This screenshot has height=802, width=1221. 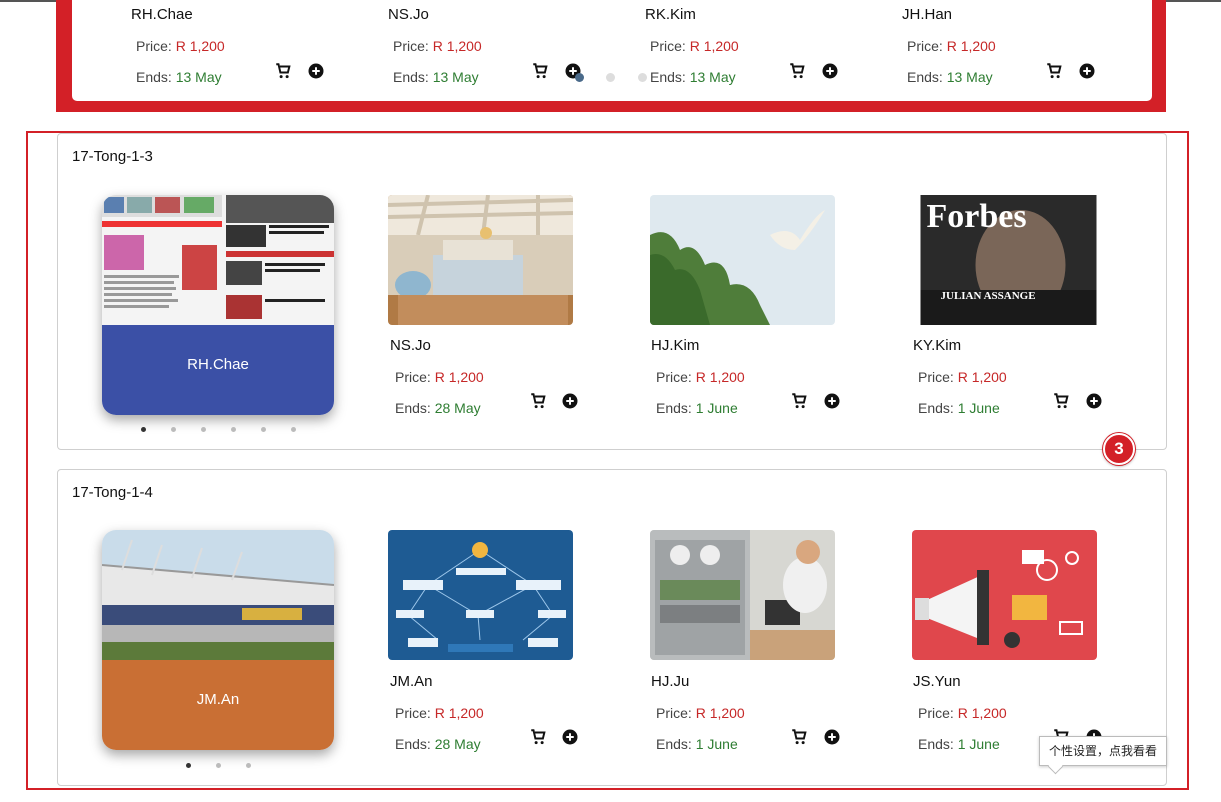 I want to click on seller-name: RH.Chae, so click(x=162, y=14).